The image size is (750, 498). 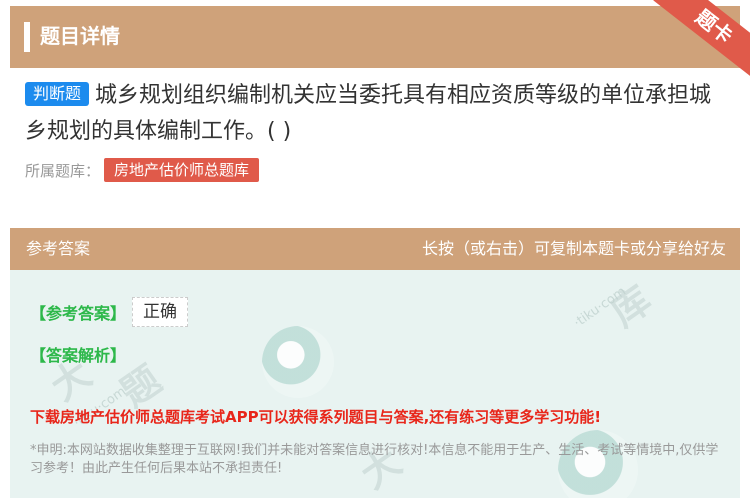 I want to click on bank-row: 所属题库： 房地产估价师总题库, so click(x=142, y=170).